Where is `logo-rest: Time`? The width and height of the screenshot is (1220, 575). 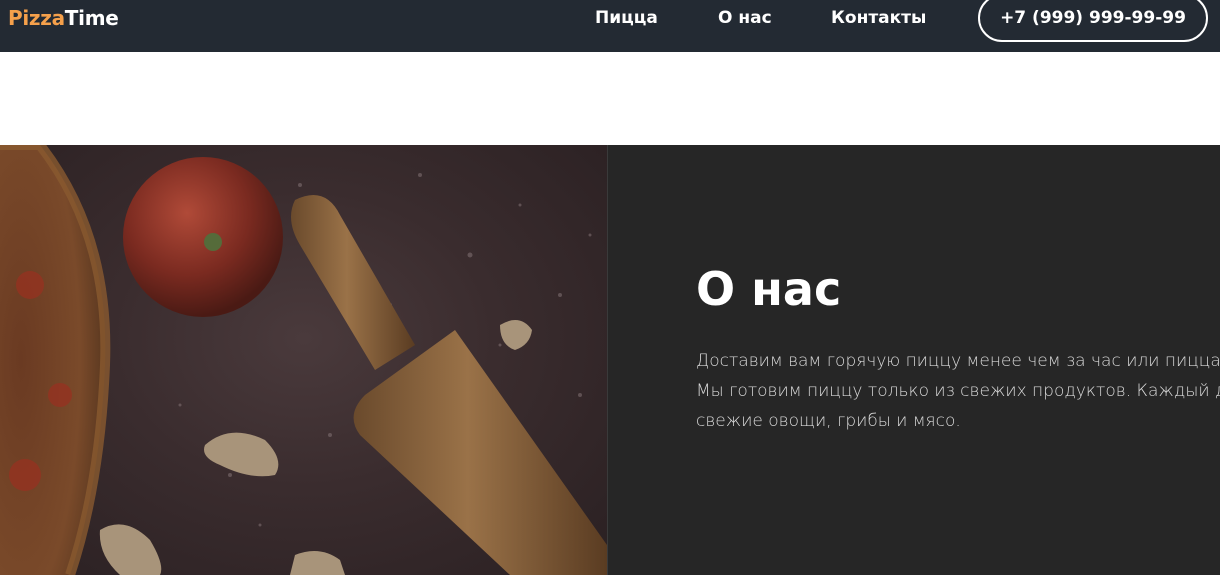 logo-rest: Time is located at coordinates (91, 18).